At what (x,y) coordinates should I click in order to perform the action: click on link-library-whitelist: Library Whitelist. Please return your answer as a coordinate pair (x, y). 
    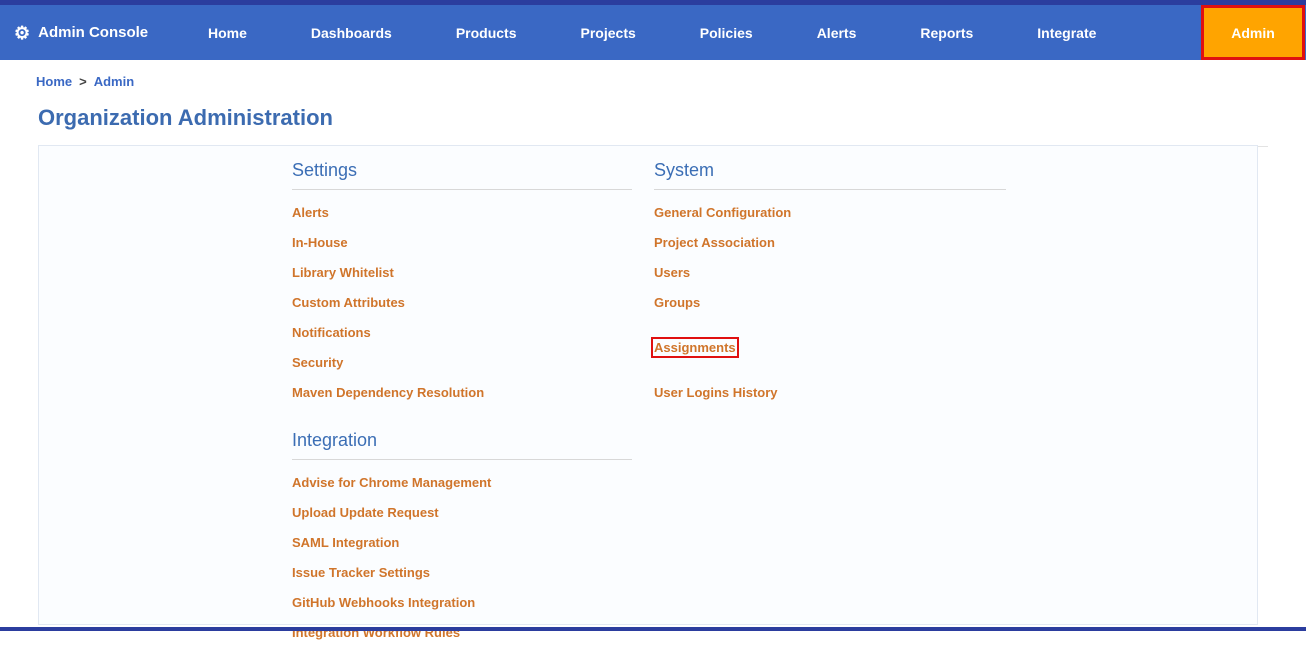
    Looking at the image, I should click on (462, 272).